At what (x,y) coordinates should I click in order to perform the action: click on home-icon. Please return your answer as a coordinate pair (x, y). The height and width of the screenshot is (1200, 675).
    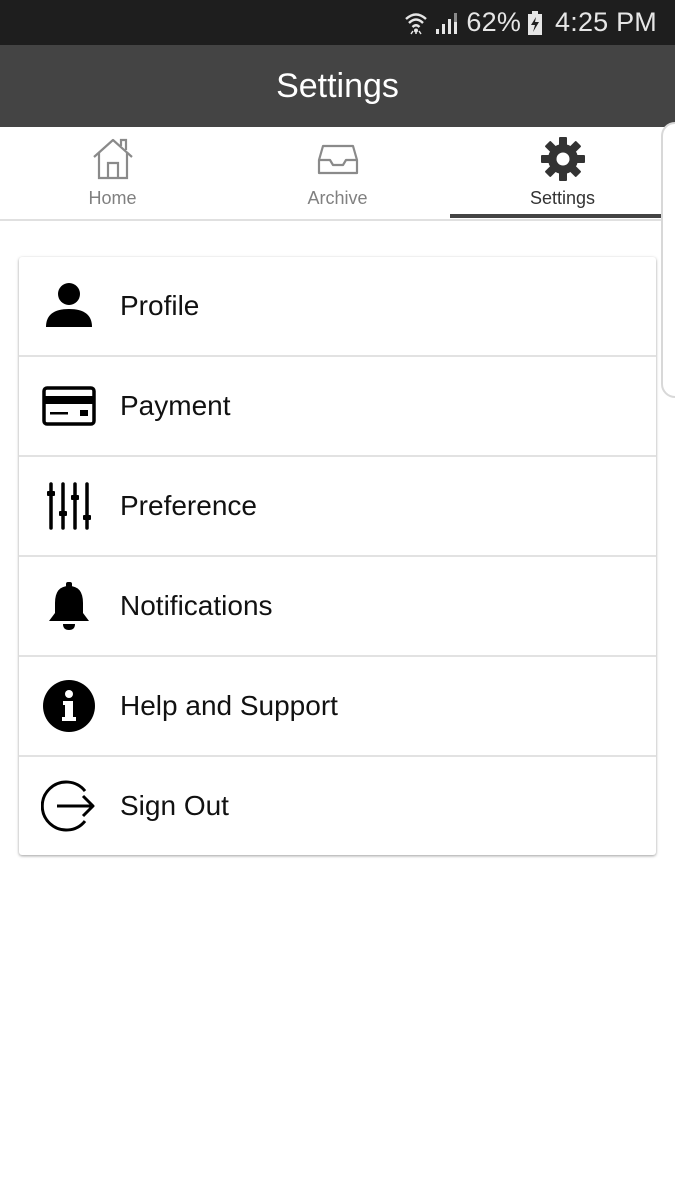
    Looking at the image, I should click on (113, 159).